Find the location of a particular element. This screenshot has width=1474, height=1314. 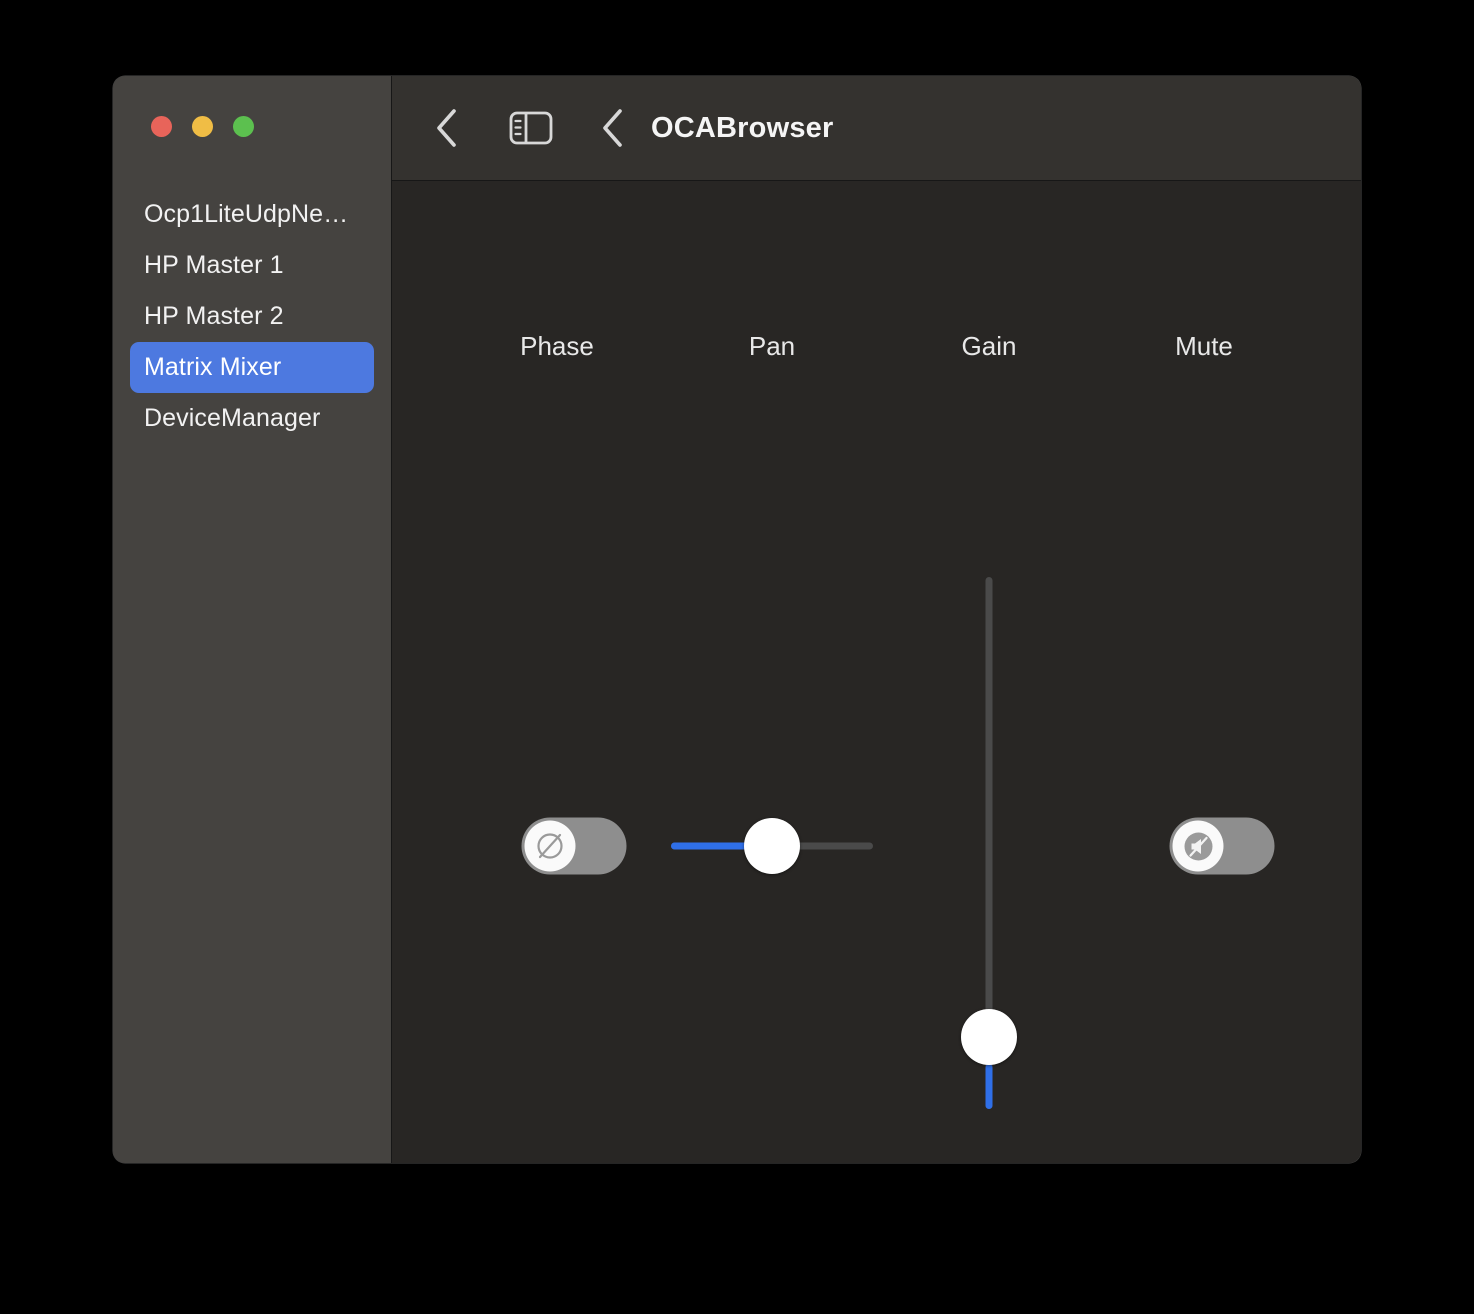

nav-back-button is located at coordinates (612, 128).